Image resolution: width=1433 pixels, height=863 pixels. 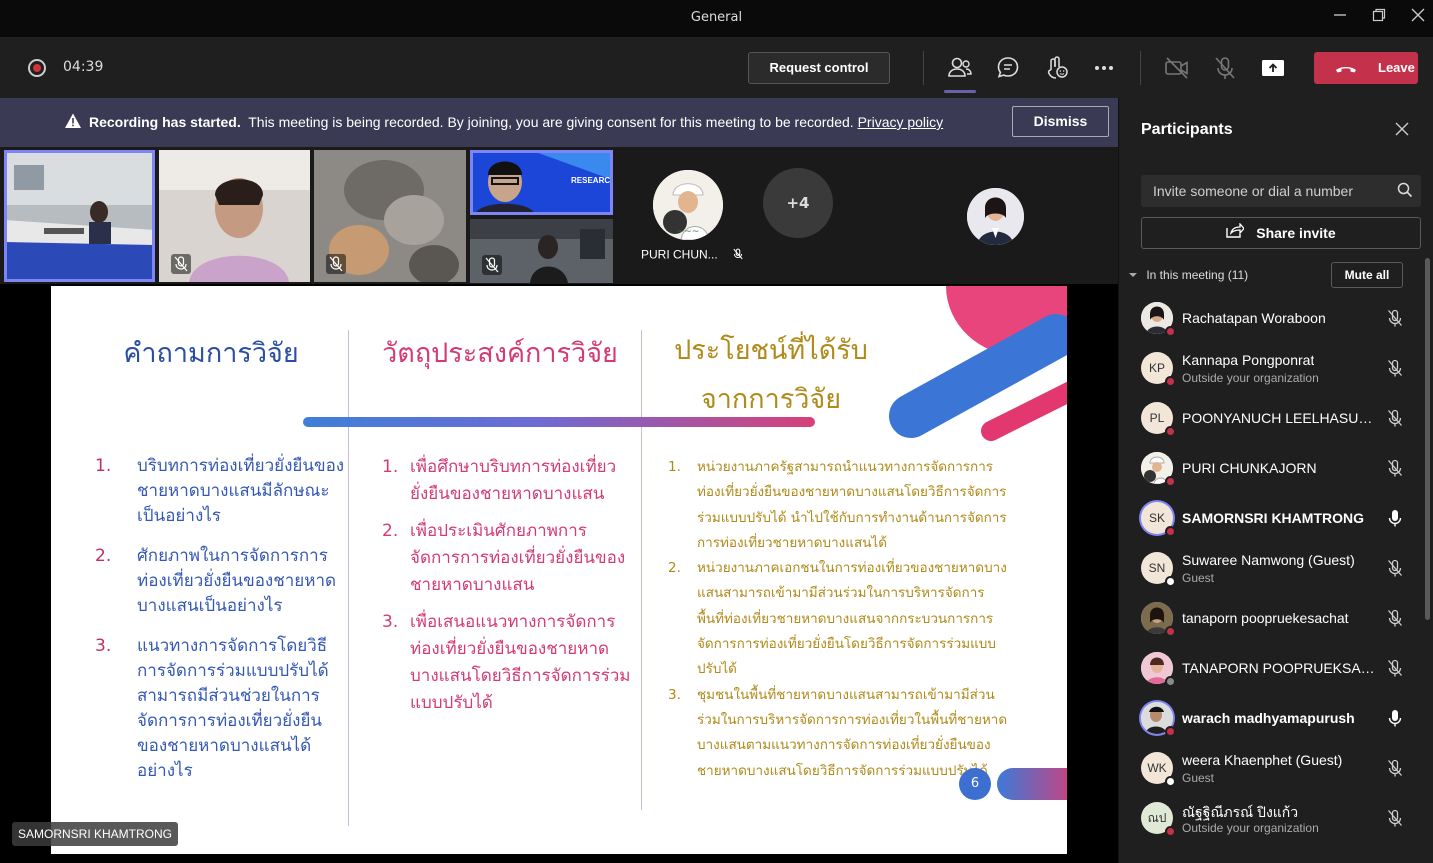 I want to click on avatar: WK, so click(x=1158, y=769).